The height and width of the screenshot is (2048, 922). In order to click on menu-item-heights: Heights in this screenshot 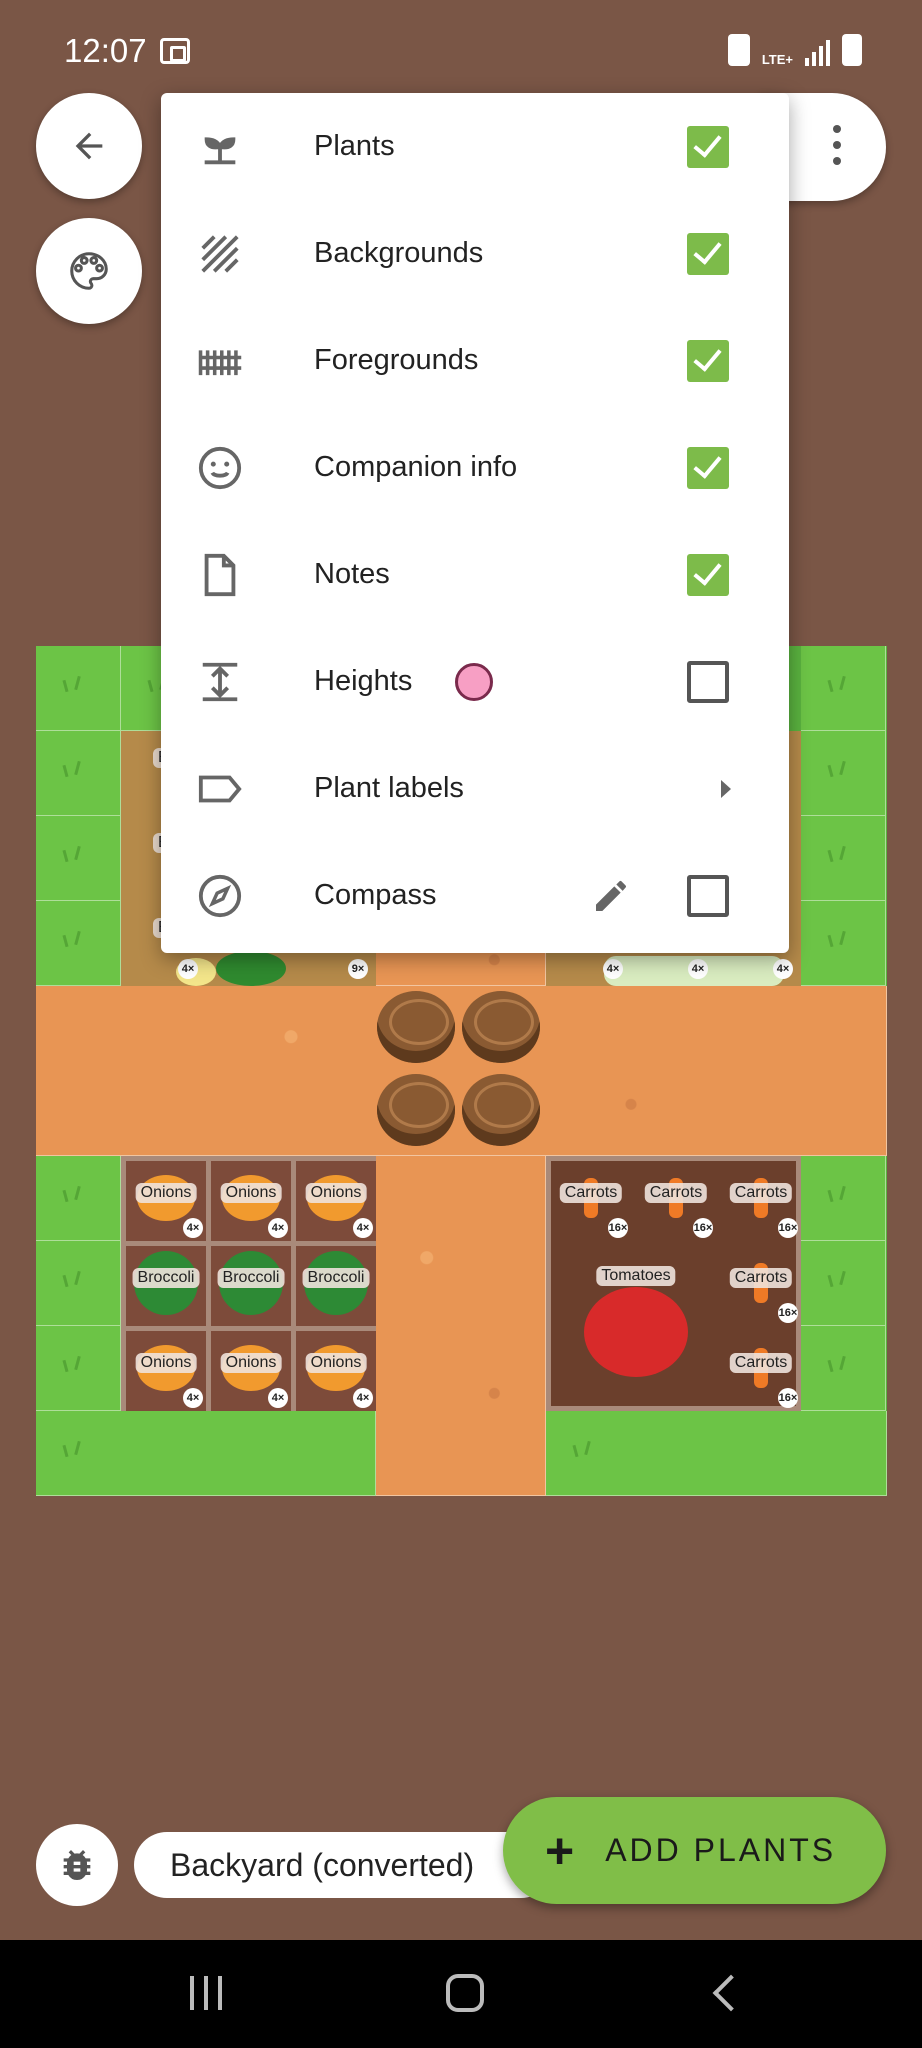, I will do `click(475, 681)`.